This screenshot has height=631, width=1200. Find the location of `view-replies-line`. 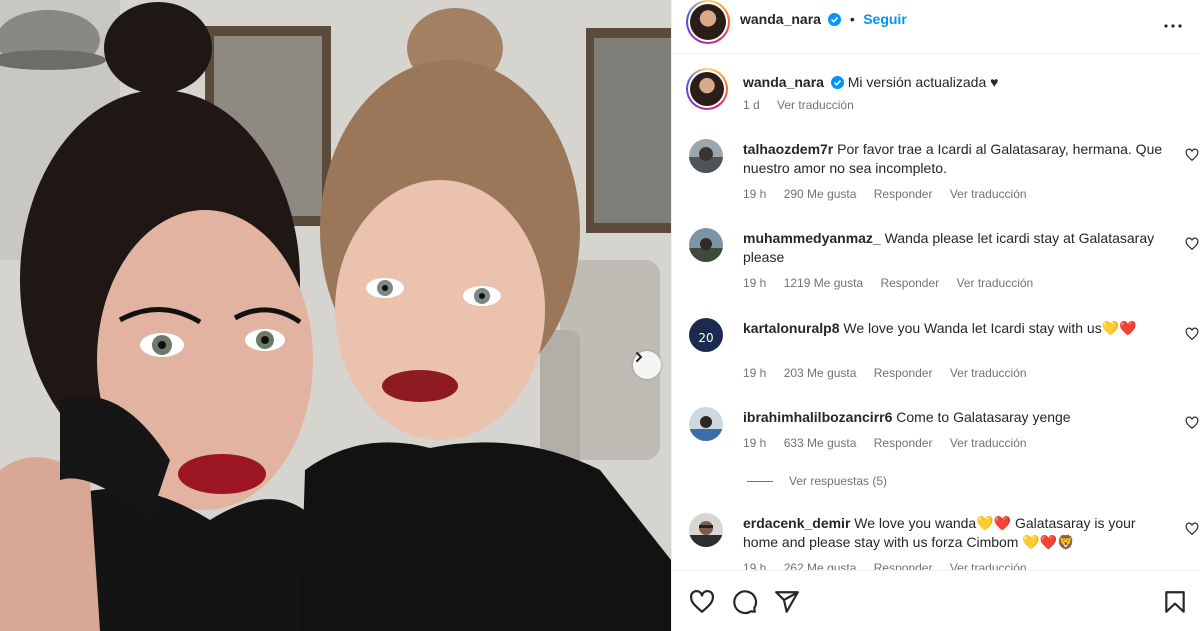

view-replies-line is located at coordinates (760, 482).